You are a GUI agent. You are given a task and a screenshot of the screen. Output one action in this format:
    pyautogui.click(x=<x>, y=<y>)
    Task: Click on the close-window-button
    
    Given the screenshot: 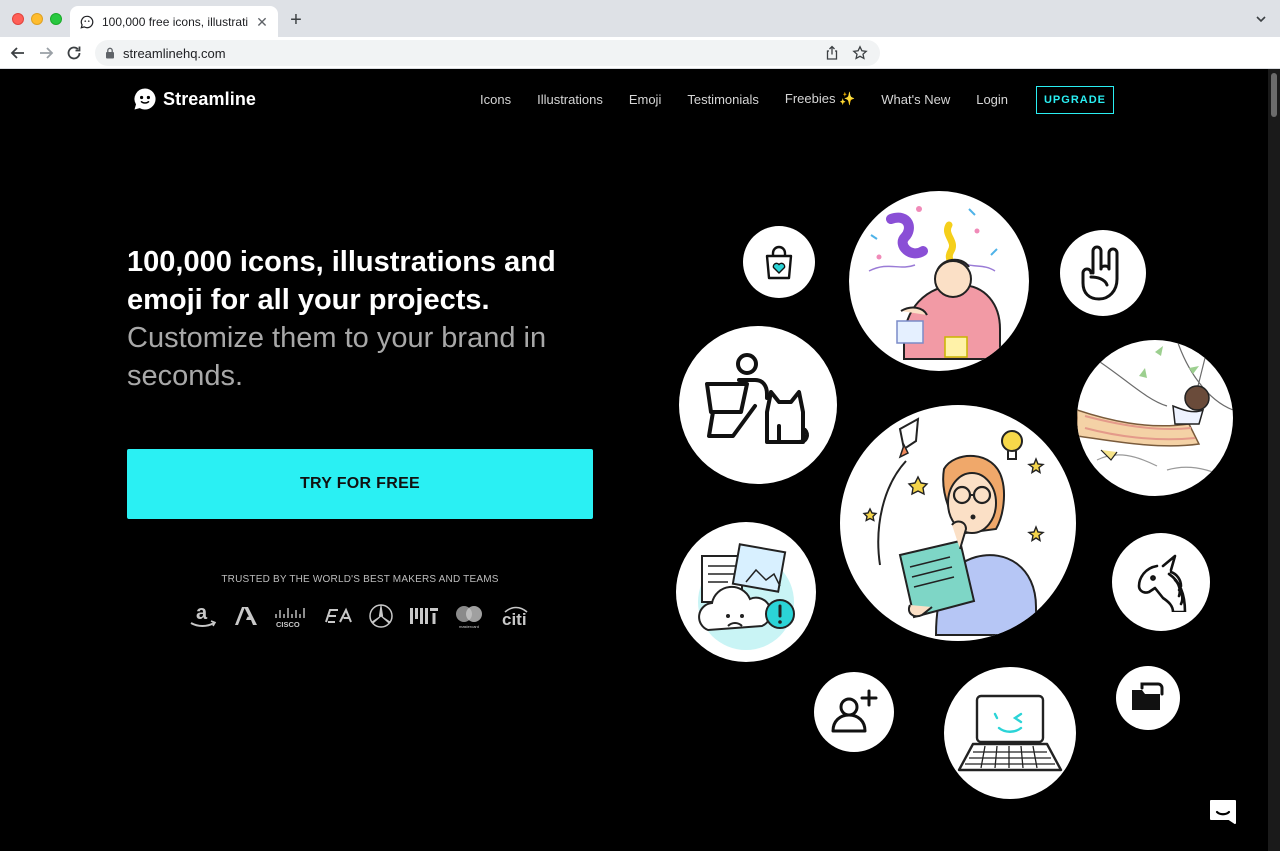 What is the action you would take?
    pyautogui.click(x=18, y=19)
    